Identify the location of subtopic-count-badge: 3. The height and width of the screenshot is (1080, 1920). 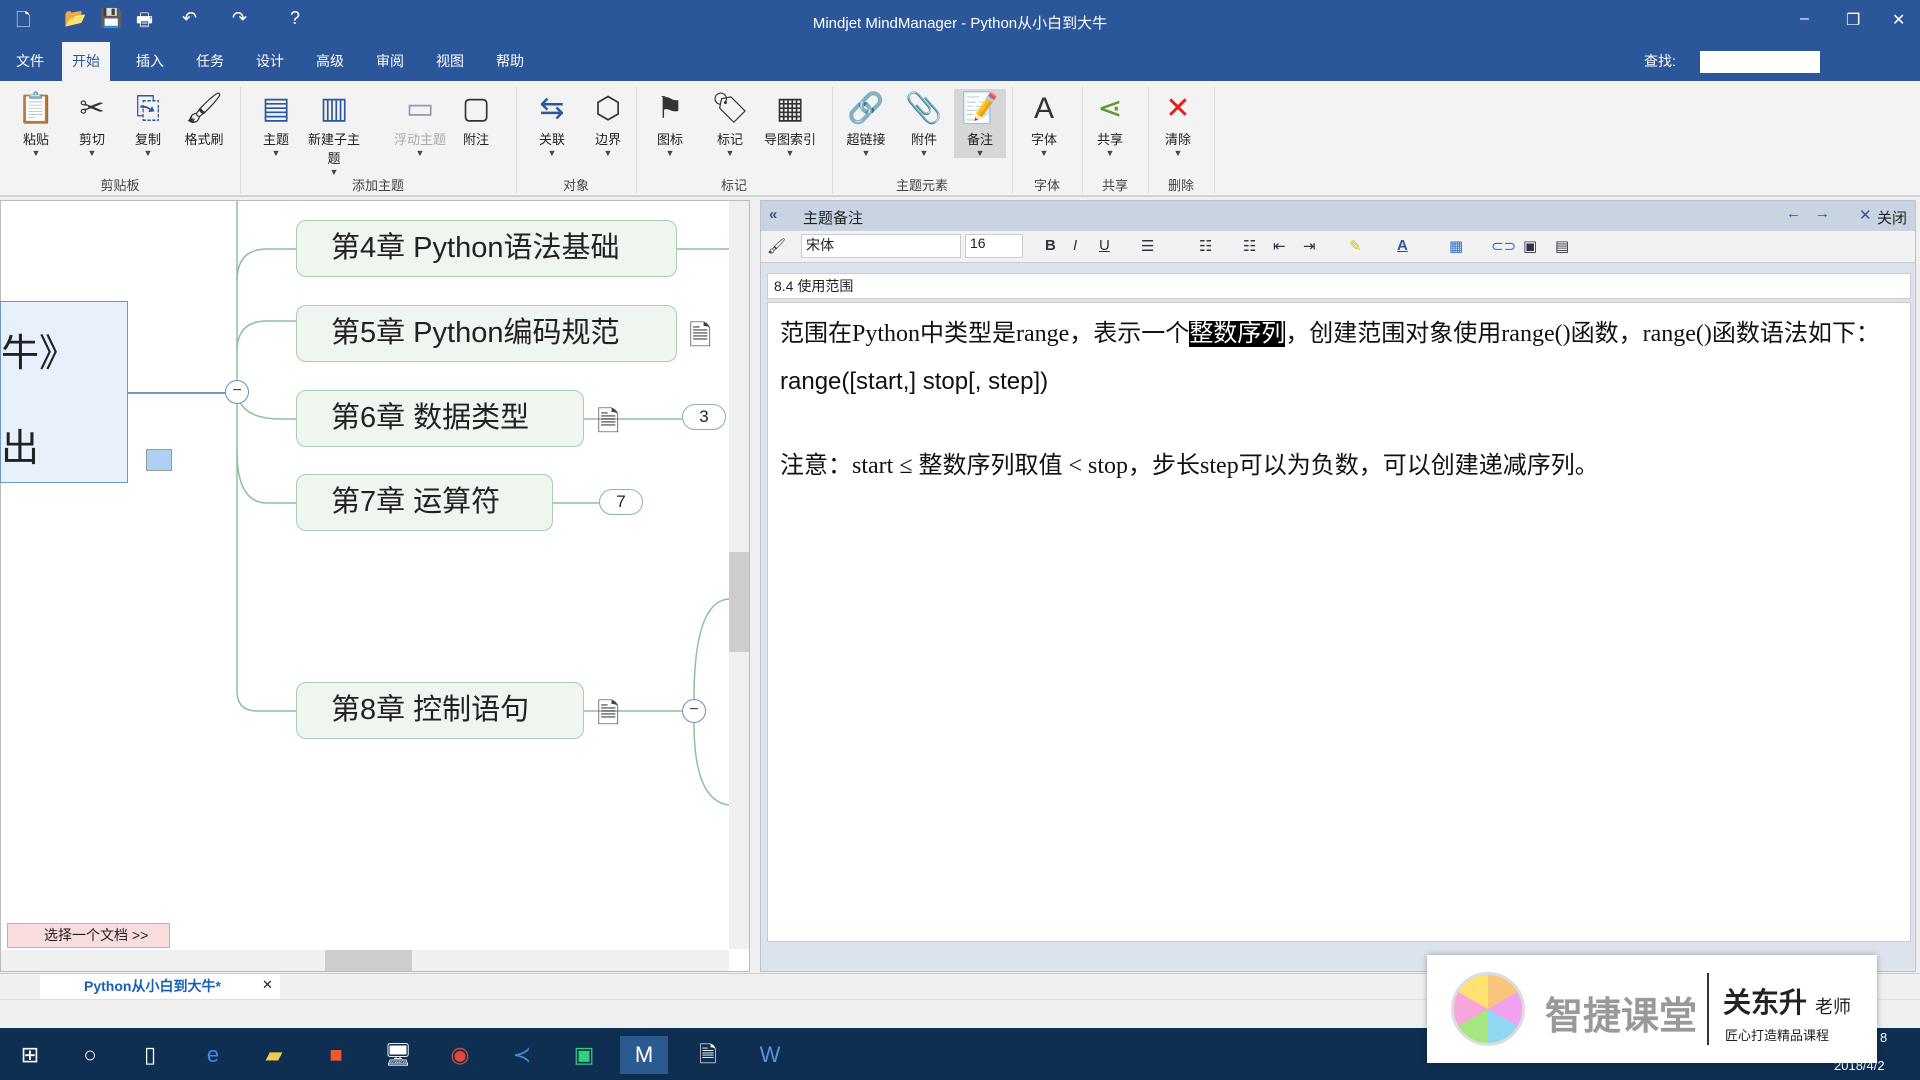
(704, 417).